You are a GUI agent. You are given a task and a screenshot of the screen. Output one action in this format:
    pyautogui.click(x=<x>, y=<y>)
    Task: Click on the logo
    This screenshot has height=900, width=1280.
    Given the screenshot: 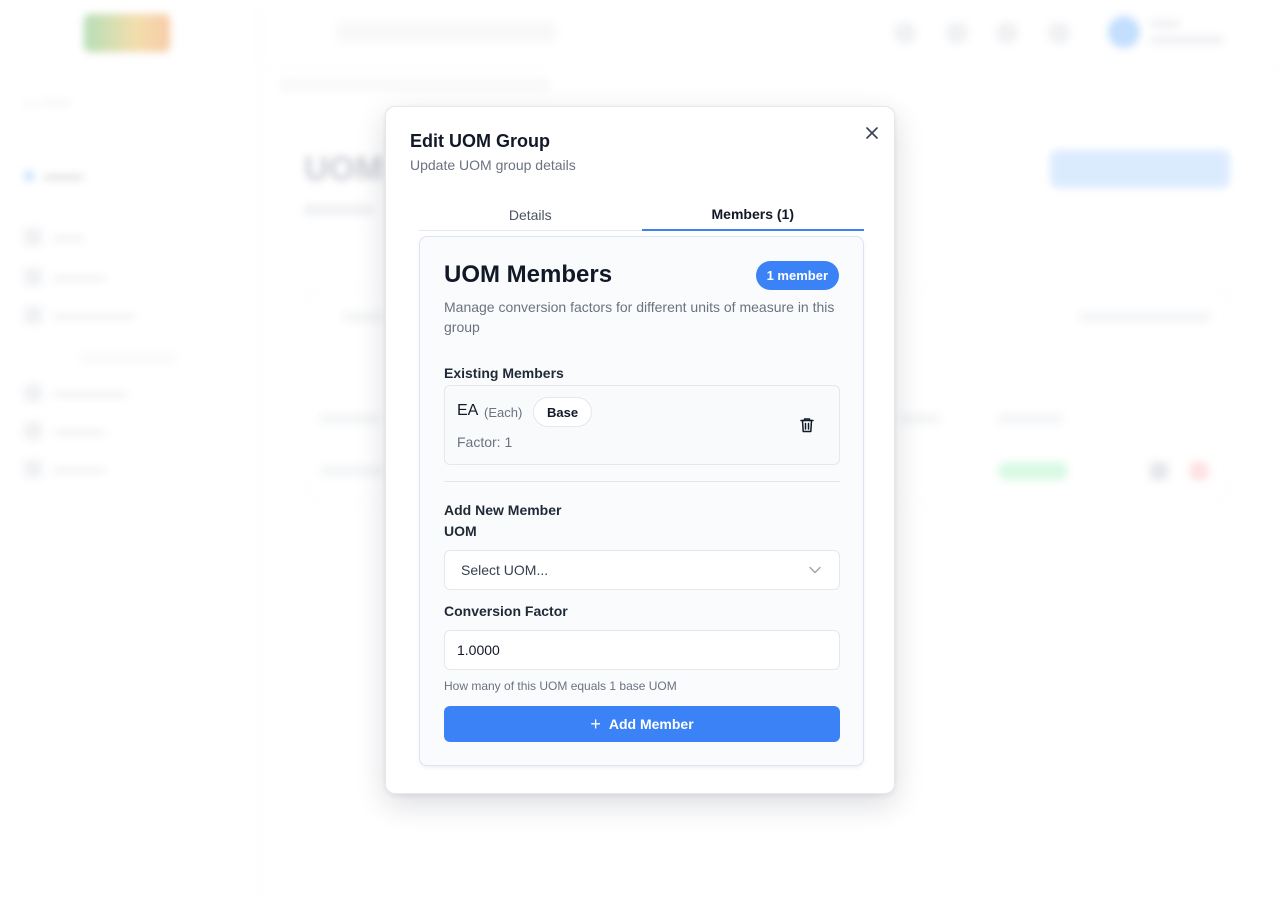 What is the action you would take?
    pyautogui.click(x=127, y=33)
    